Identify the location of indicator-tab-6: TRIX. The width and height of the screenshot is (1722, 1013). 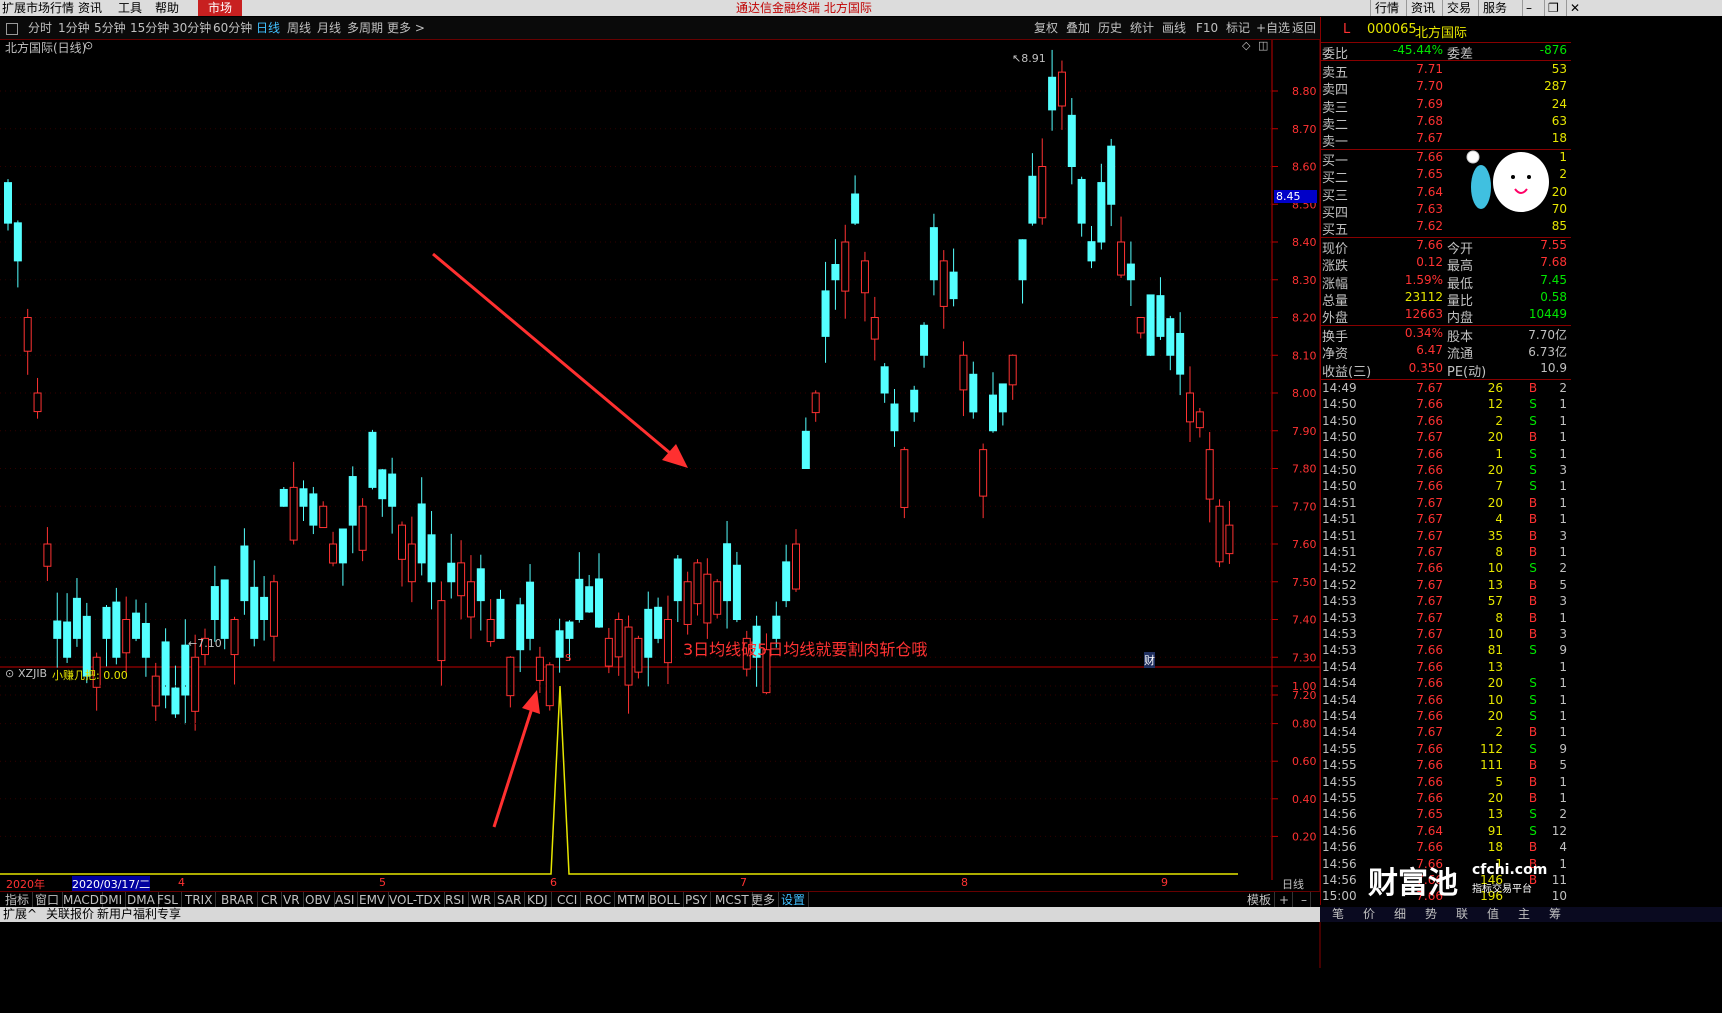
(199, 900).